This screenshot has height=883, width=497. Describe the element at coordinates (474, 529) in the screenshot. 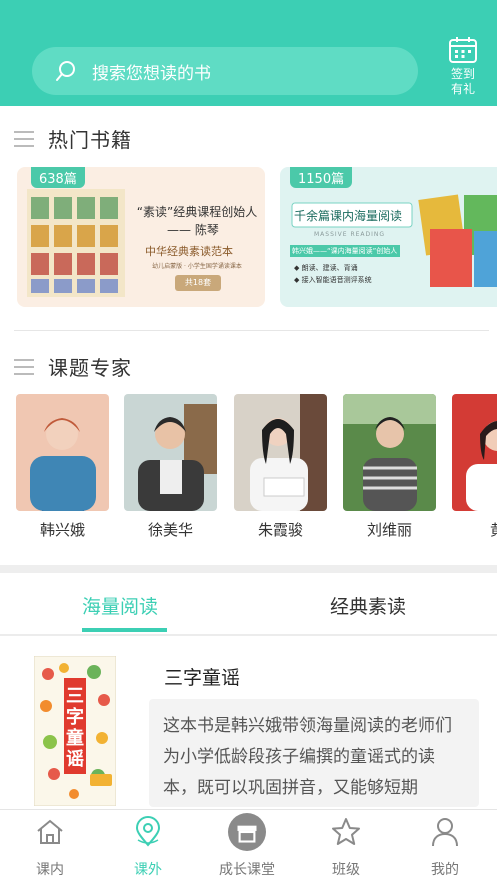

I see `expert-name: 黄` at that location.